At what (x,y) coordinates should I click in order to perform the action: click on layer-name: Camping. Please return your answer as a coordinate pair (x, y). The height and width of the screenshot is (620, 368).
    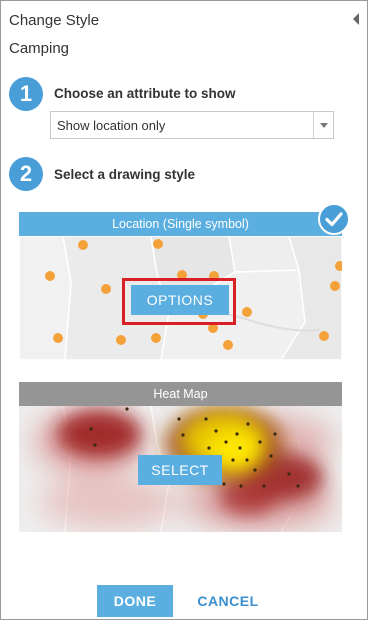
    Looking at the image, I should click on (39, 48).